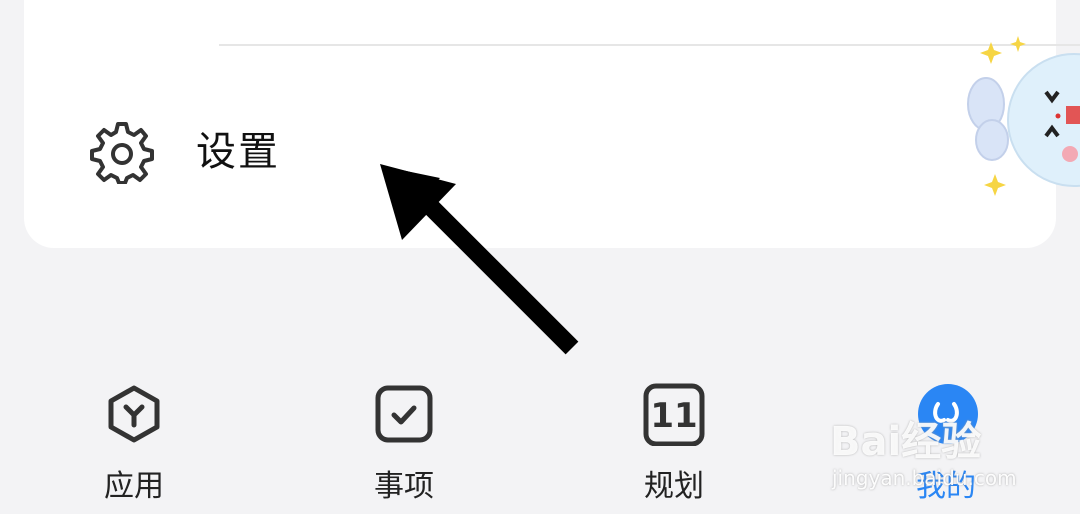 Image resolution: width=1080 pixels, height=514 pixels. What do you see at coordinates (479, 259) in the screenshot?
I see `annotation-arrow` at bounding box center [479, 259].